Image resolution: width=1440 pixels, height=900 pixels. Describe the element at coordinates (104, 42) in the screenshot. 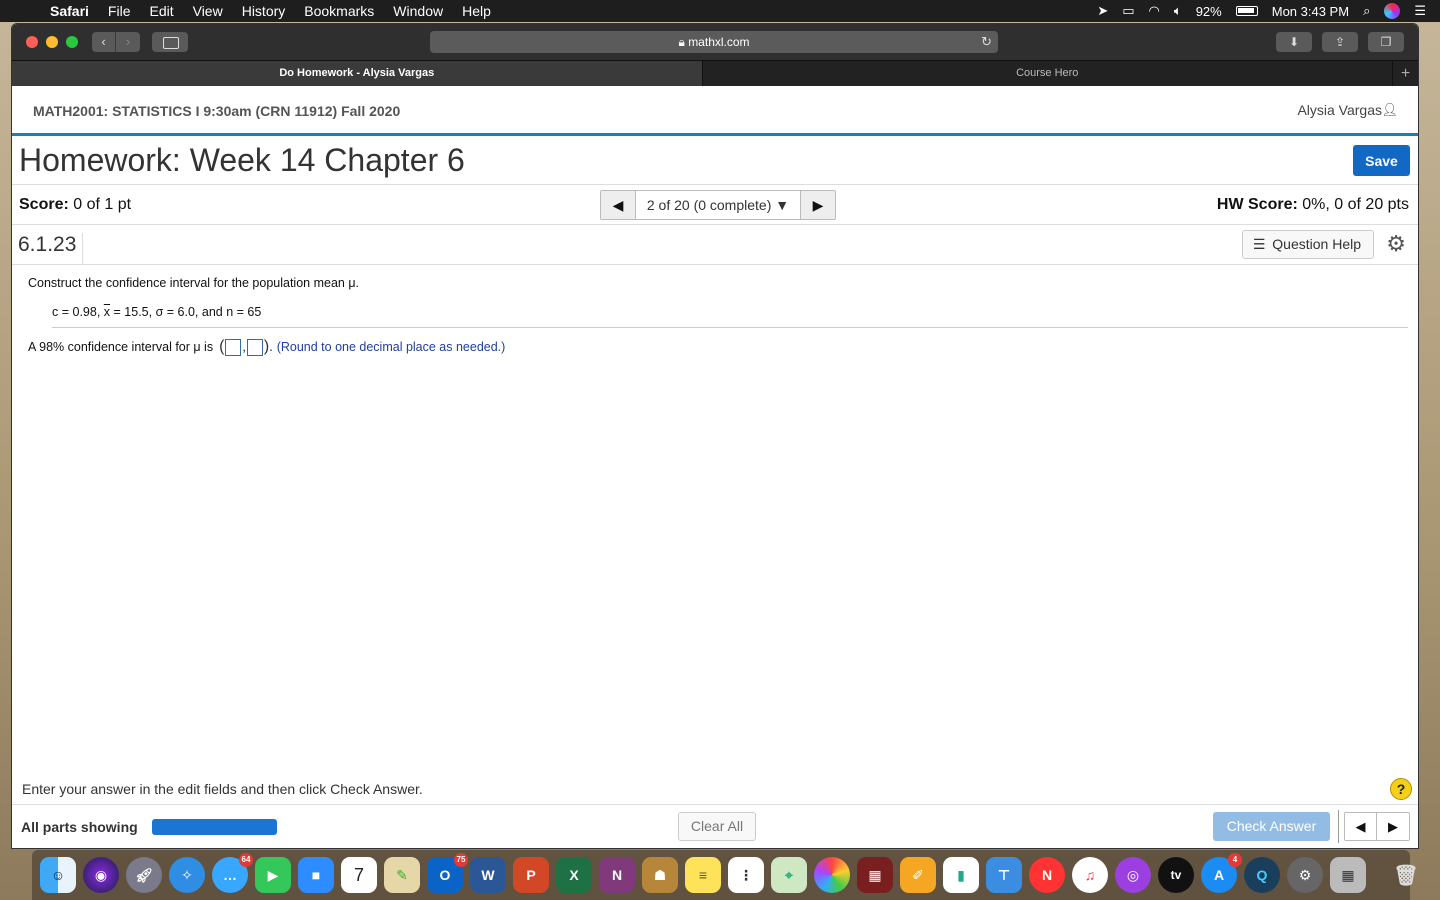

I see `back-icon: ‹` at that location.